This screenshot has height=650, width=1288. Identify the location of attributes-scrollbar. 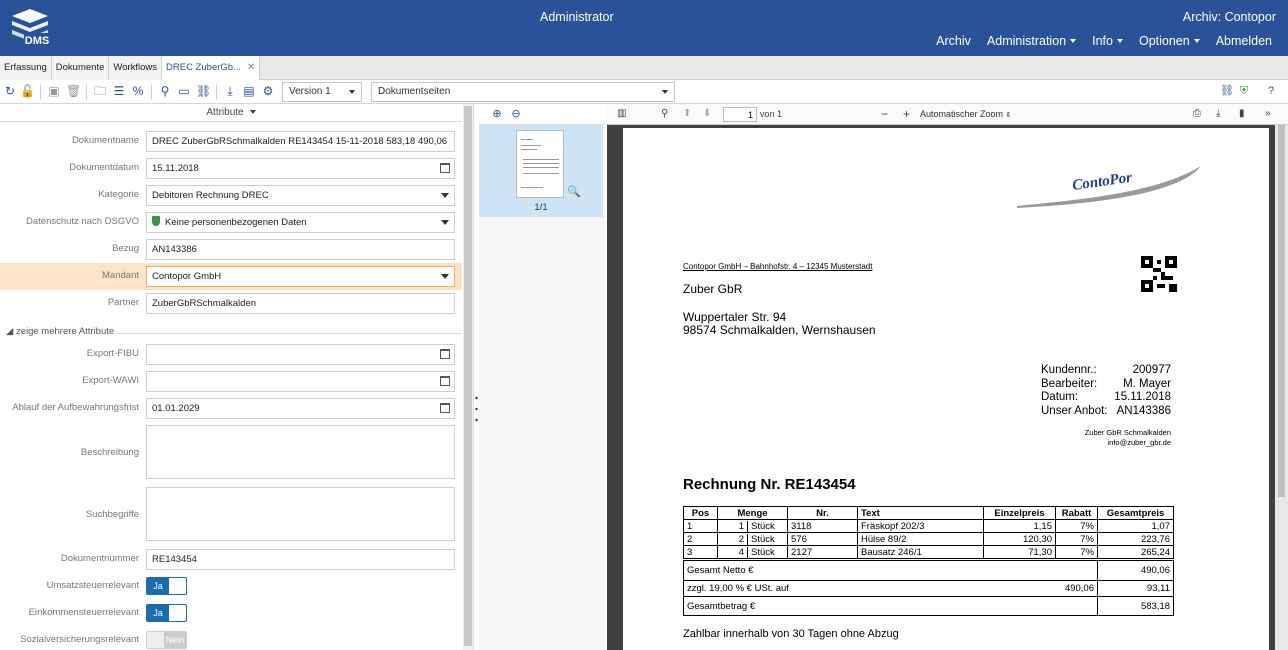
(468, 377).